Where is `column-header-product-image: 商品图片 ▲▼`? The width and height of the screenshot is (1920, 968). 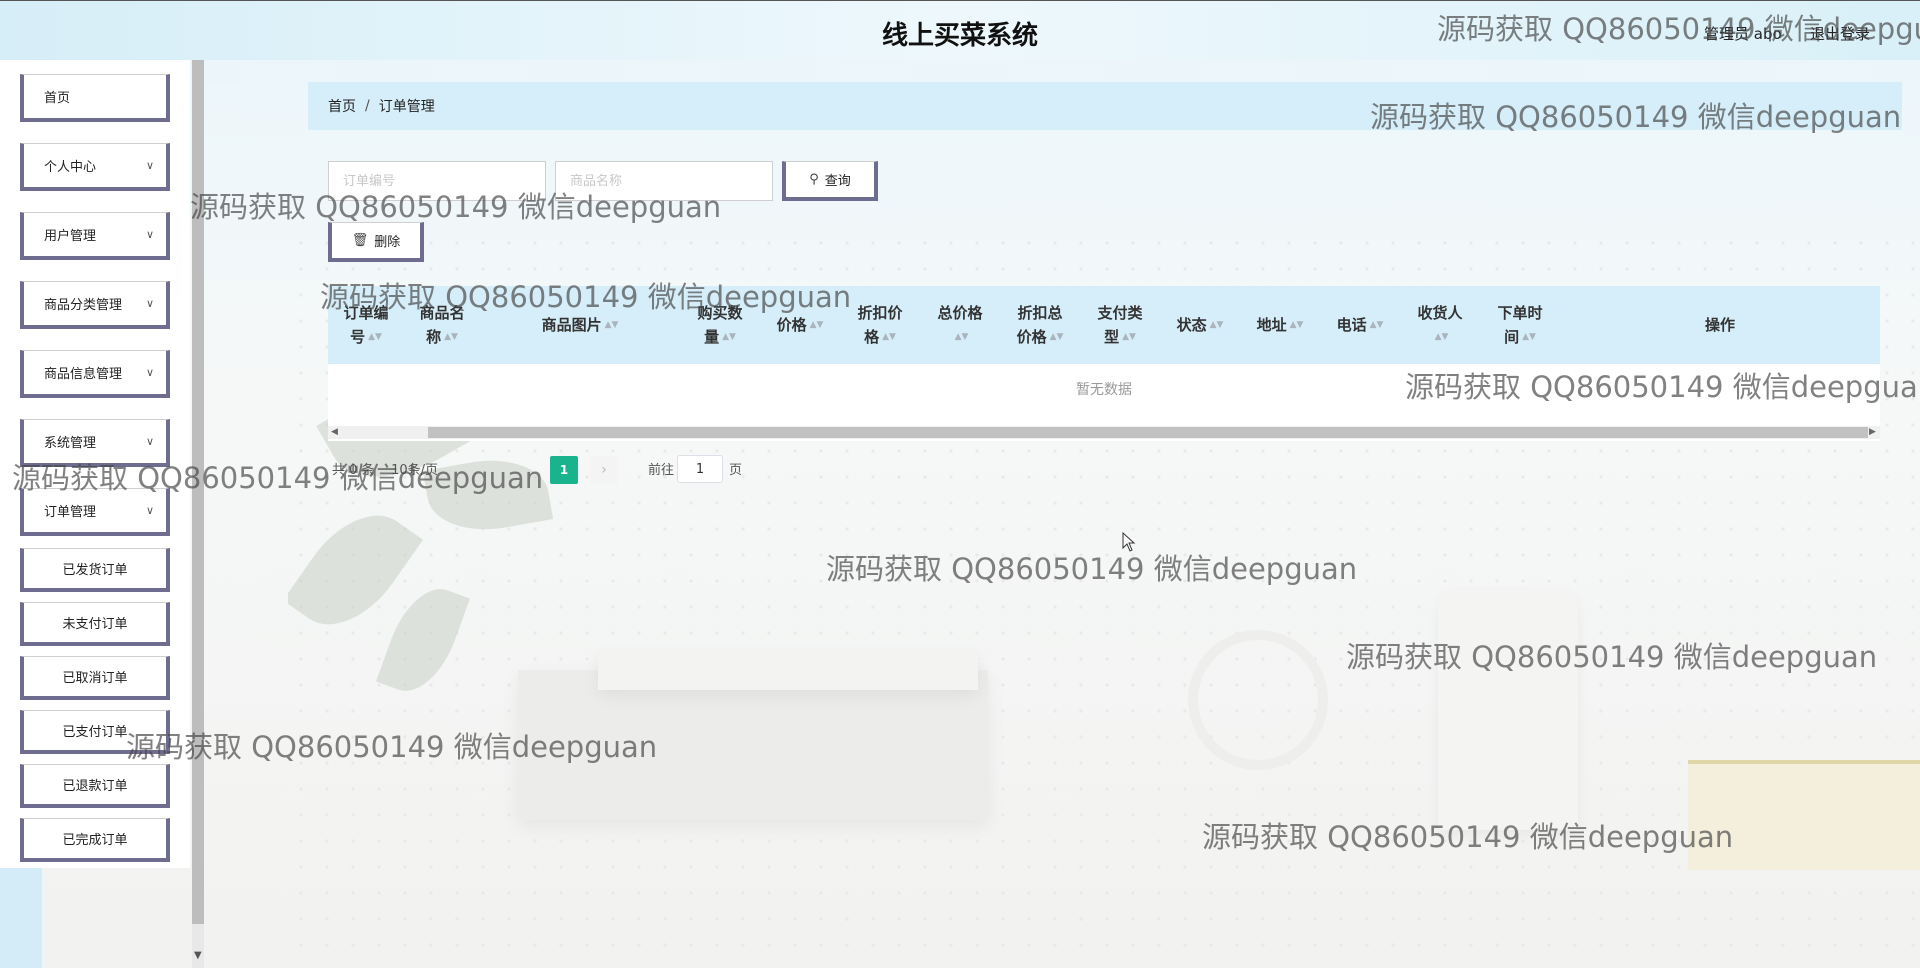 column-header-product-image: 商品图片 ▲▼ is located at coordinates (580, 325).